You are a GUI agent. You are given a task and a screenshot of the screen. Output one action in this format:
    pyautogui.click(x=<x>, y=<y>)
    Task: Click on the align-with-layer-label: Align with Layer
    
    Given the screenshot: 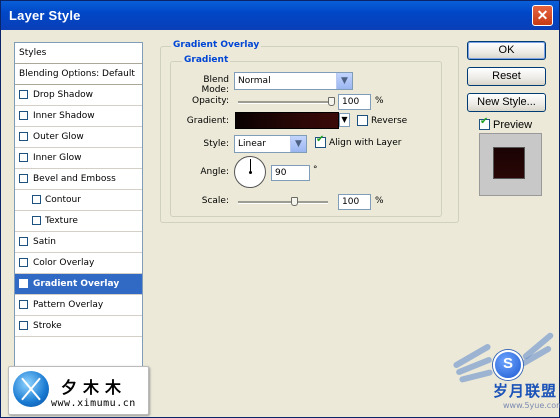 What is the action you would take?
    pyautogui.click(x=365, y=143)
    